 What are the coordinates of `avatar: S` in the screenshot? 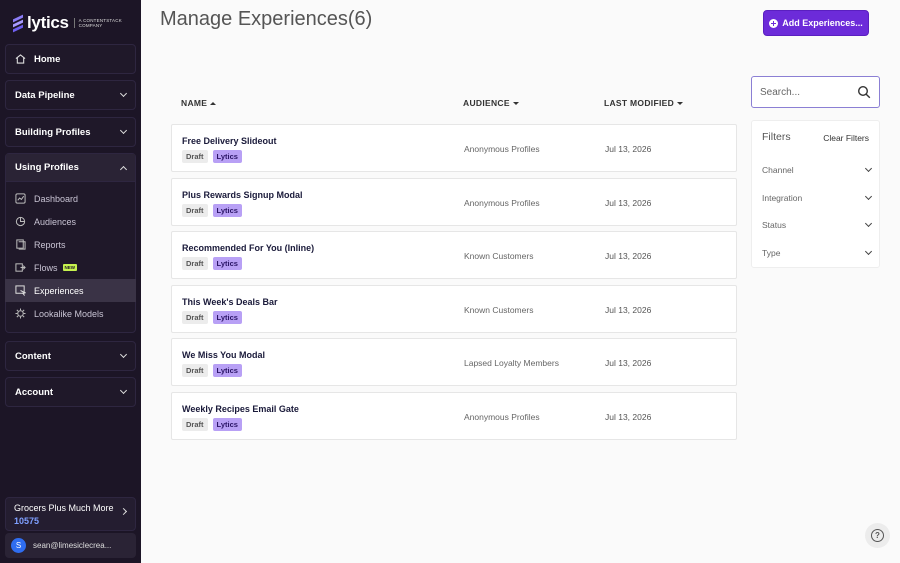 It's located at (18, 545).